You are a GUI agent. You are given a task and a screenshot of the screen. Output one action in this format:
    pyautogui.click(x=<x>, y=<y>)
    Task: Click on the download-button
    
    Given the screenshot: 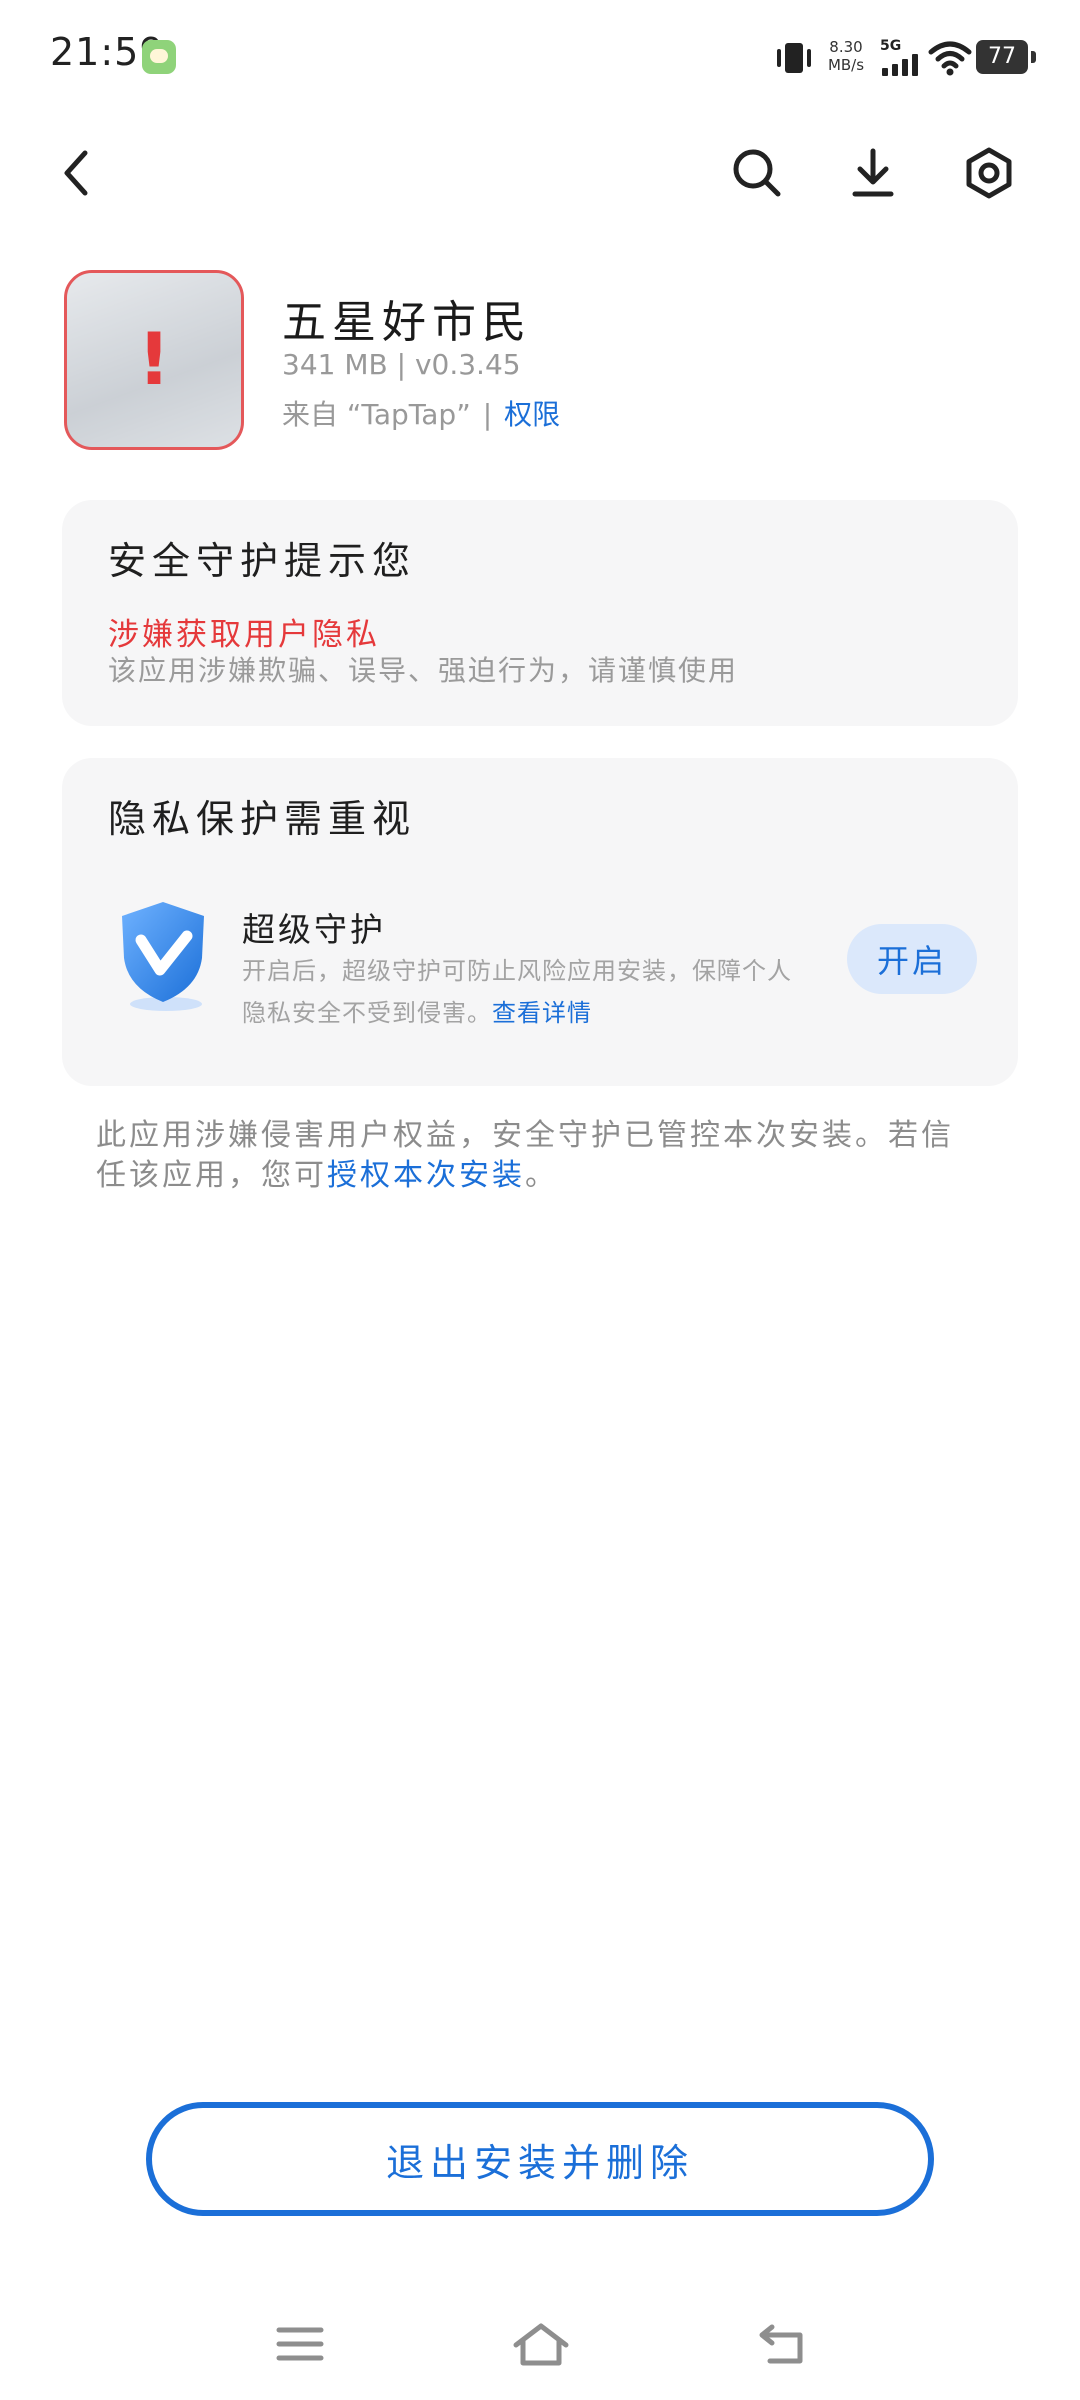 What is the action you would take?
    pyautogui.click(x=873, y=173)
    